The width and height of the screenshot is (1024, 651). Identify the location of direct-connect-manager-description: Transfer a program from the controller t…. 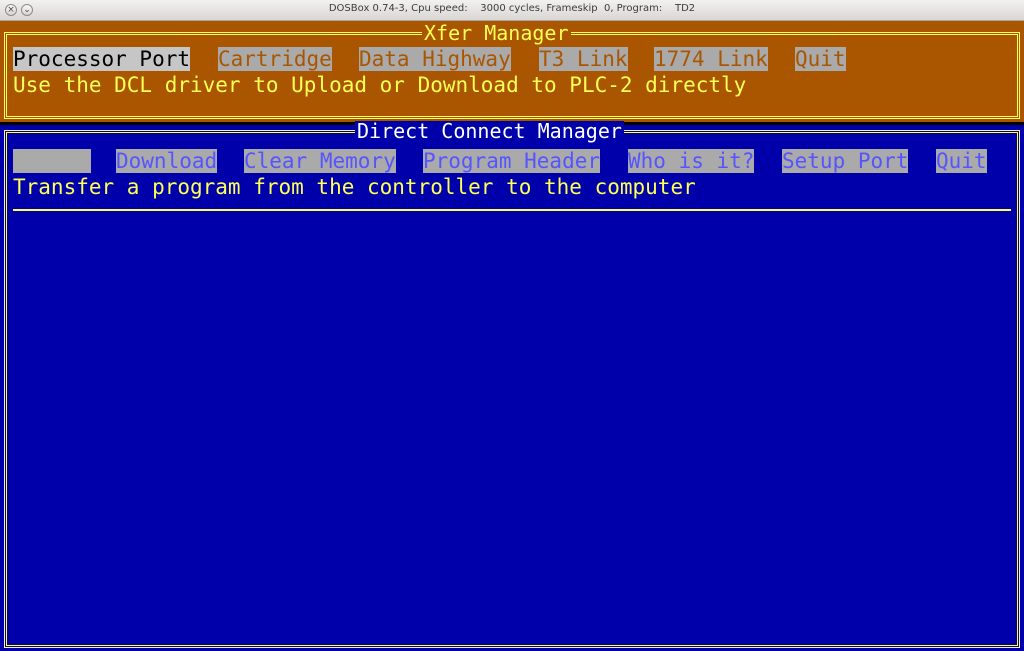
(354, 187).